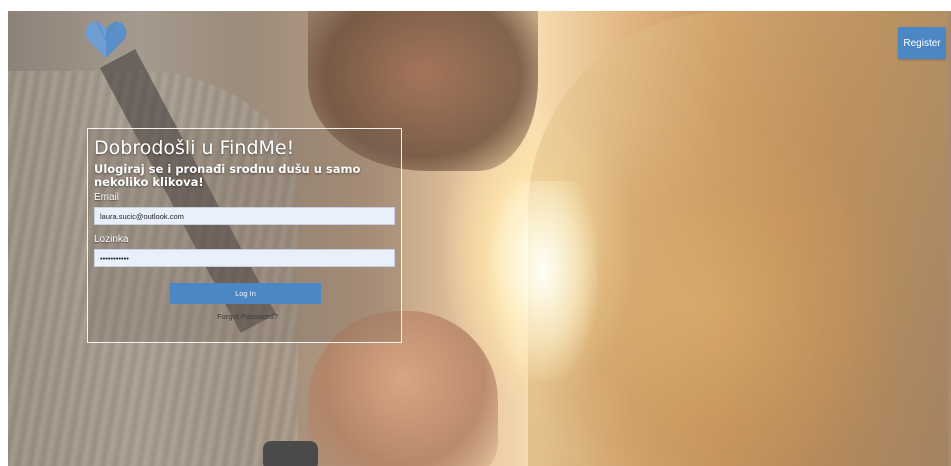 The width and height of the screenshot is (951, 466). Describe the element at coordinates (111, 239) in the screenshot. I see `password-label: Lozinka` at that location.